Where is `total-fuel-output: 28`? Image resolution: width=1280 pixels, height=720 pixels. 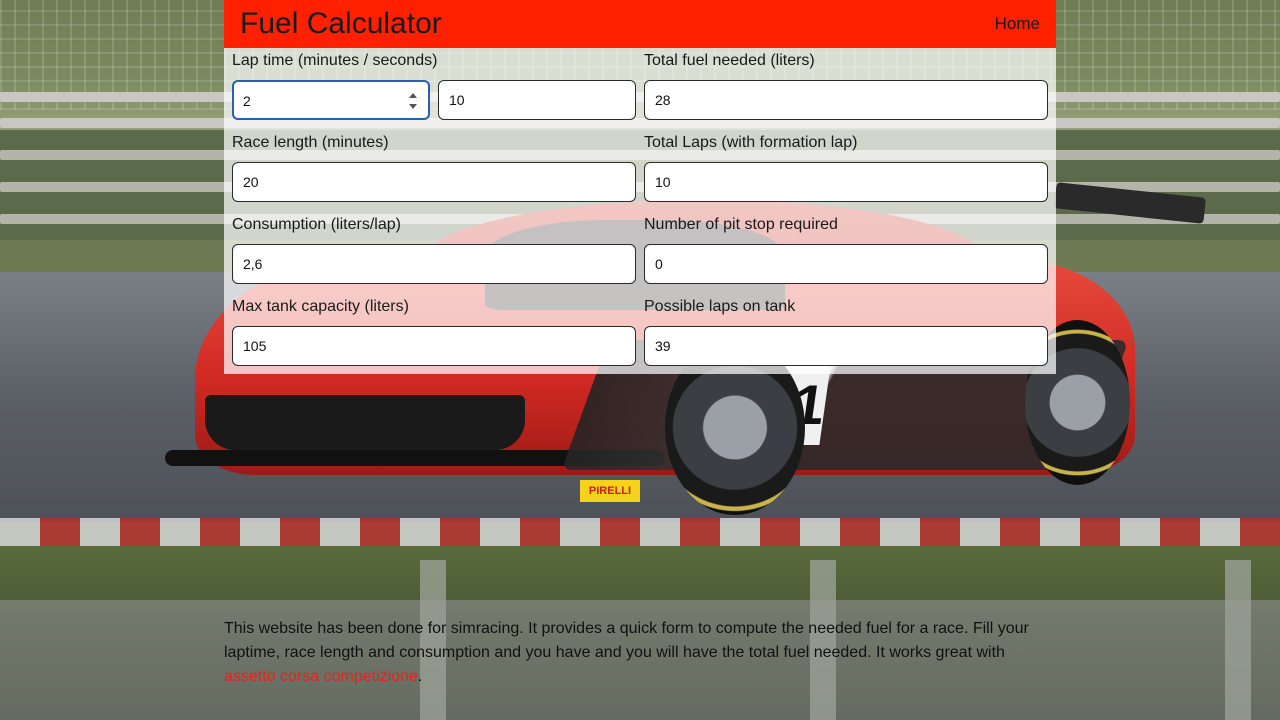 total-fuel-output: 28 is located at coordinates (846, 100).